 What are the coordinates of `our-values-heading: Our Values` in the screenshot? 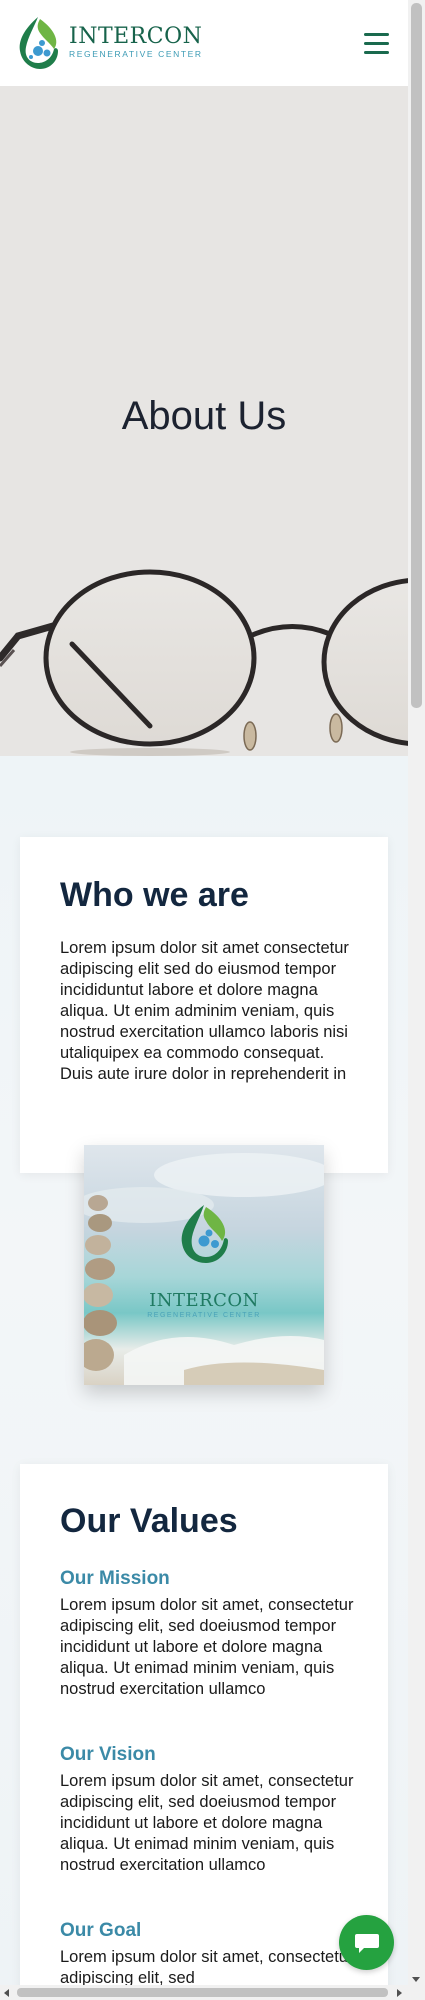 It's located at (149, 1521).